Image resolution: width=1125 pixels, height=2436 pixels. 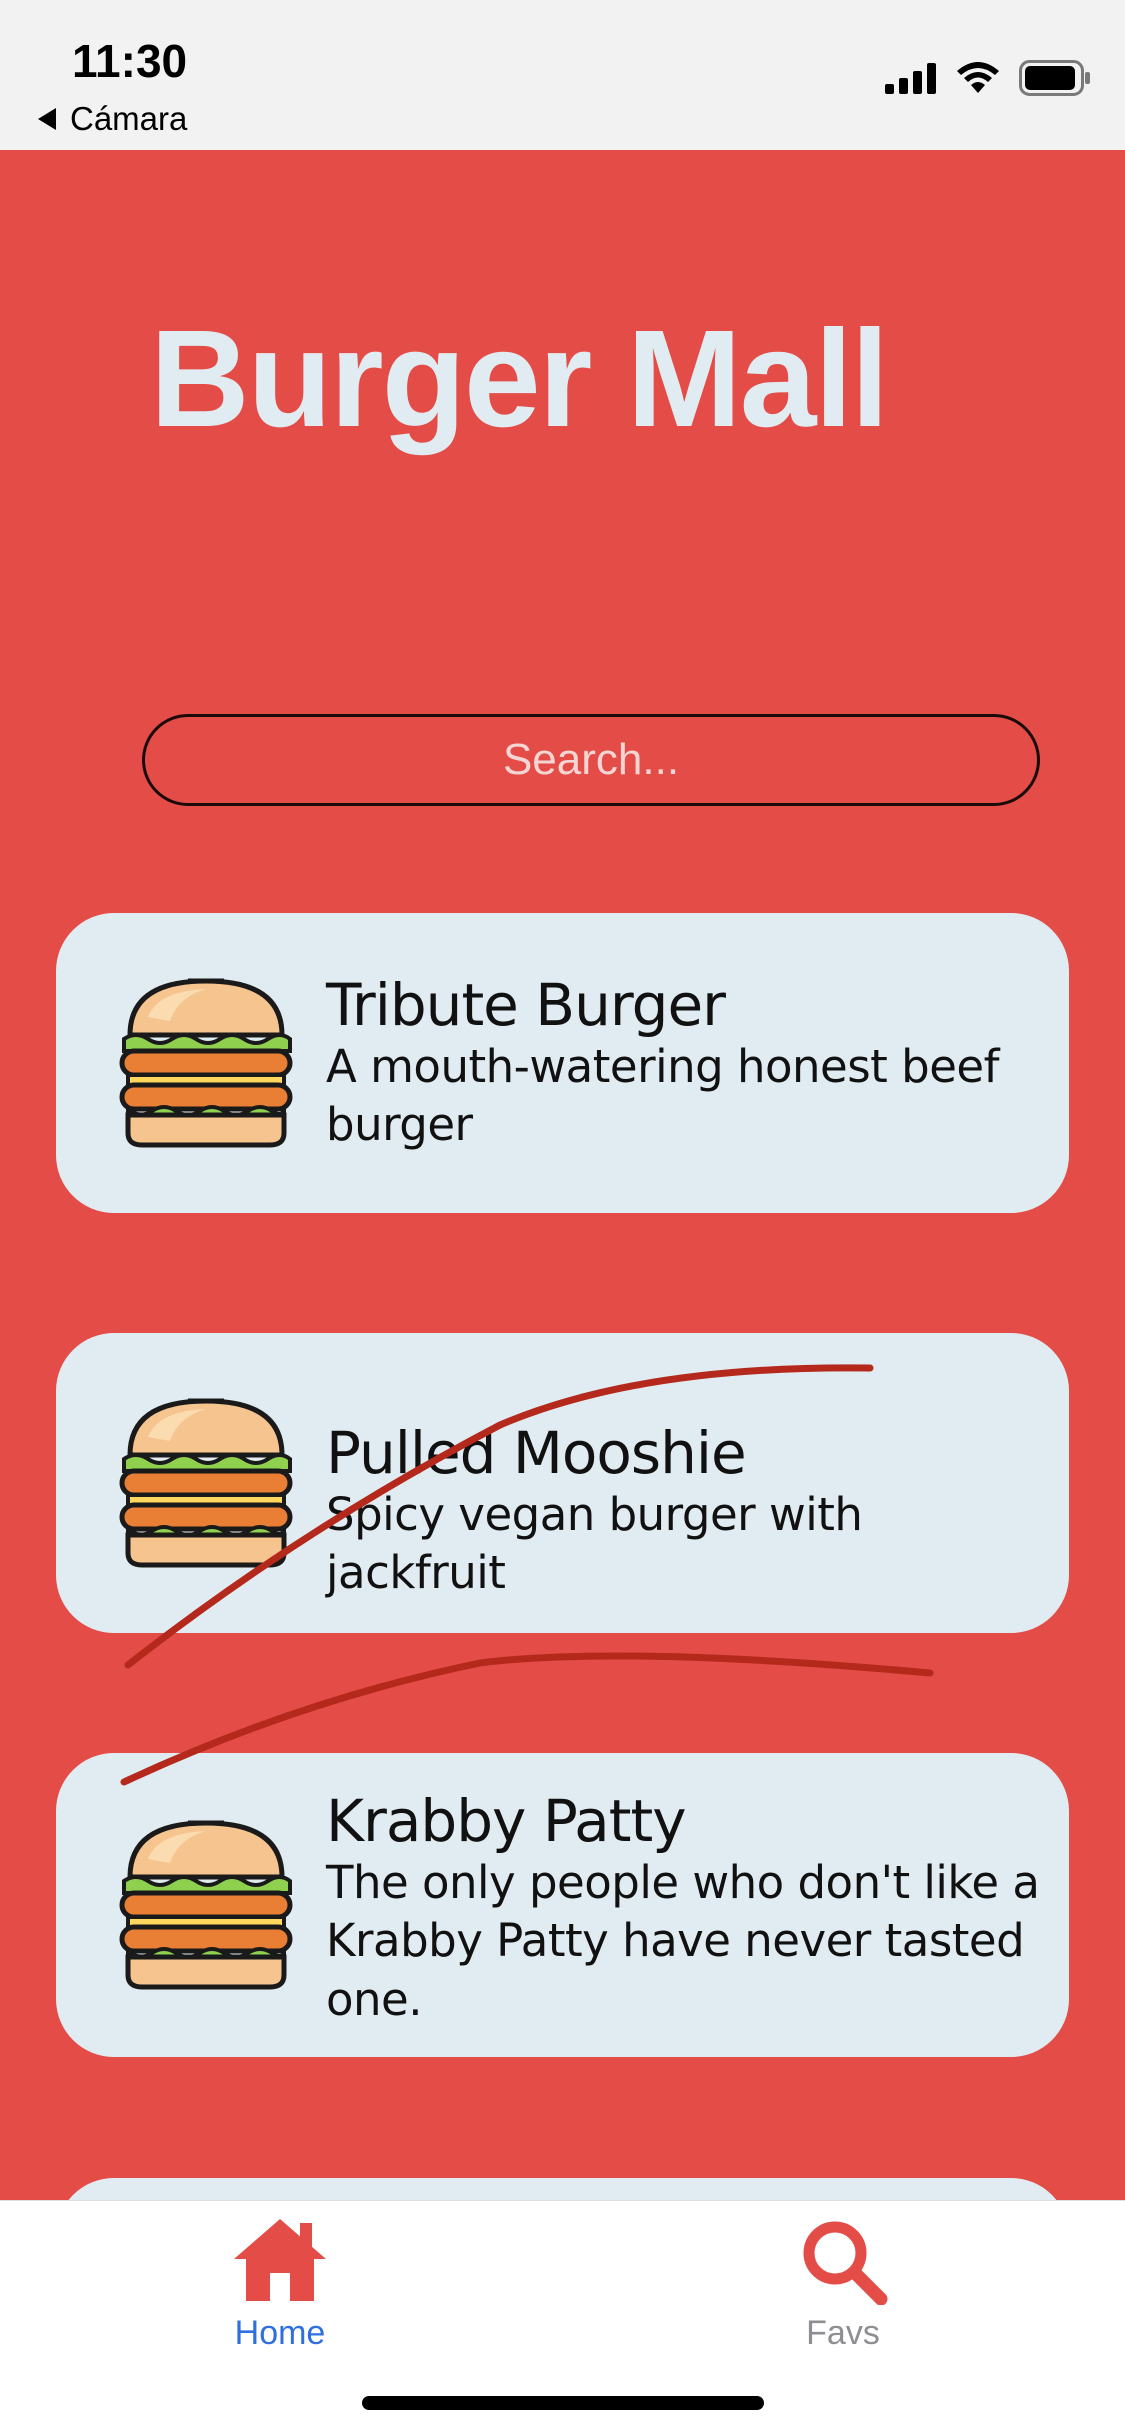 What do you see at coordinates (519, 379) in the screenshot?
I see `page-title: Burger Mall` at bounding box center [519, 379].